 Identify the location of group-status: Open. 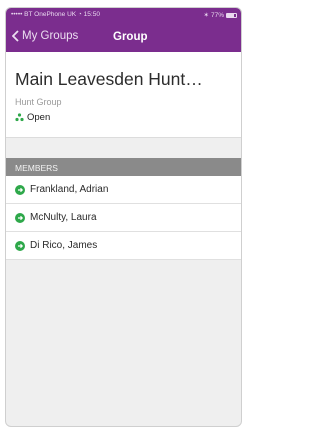
(32, 117).